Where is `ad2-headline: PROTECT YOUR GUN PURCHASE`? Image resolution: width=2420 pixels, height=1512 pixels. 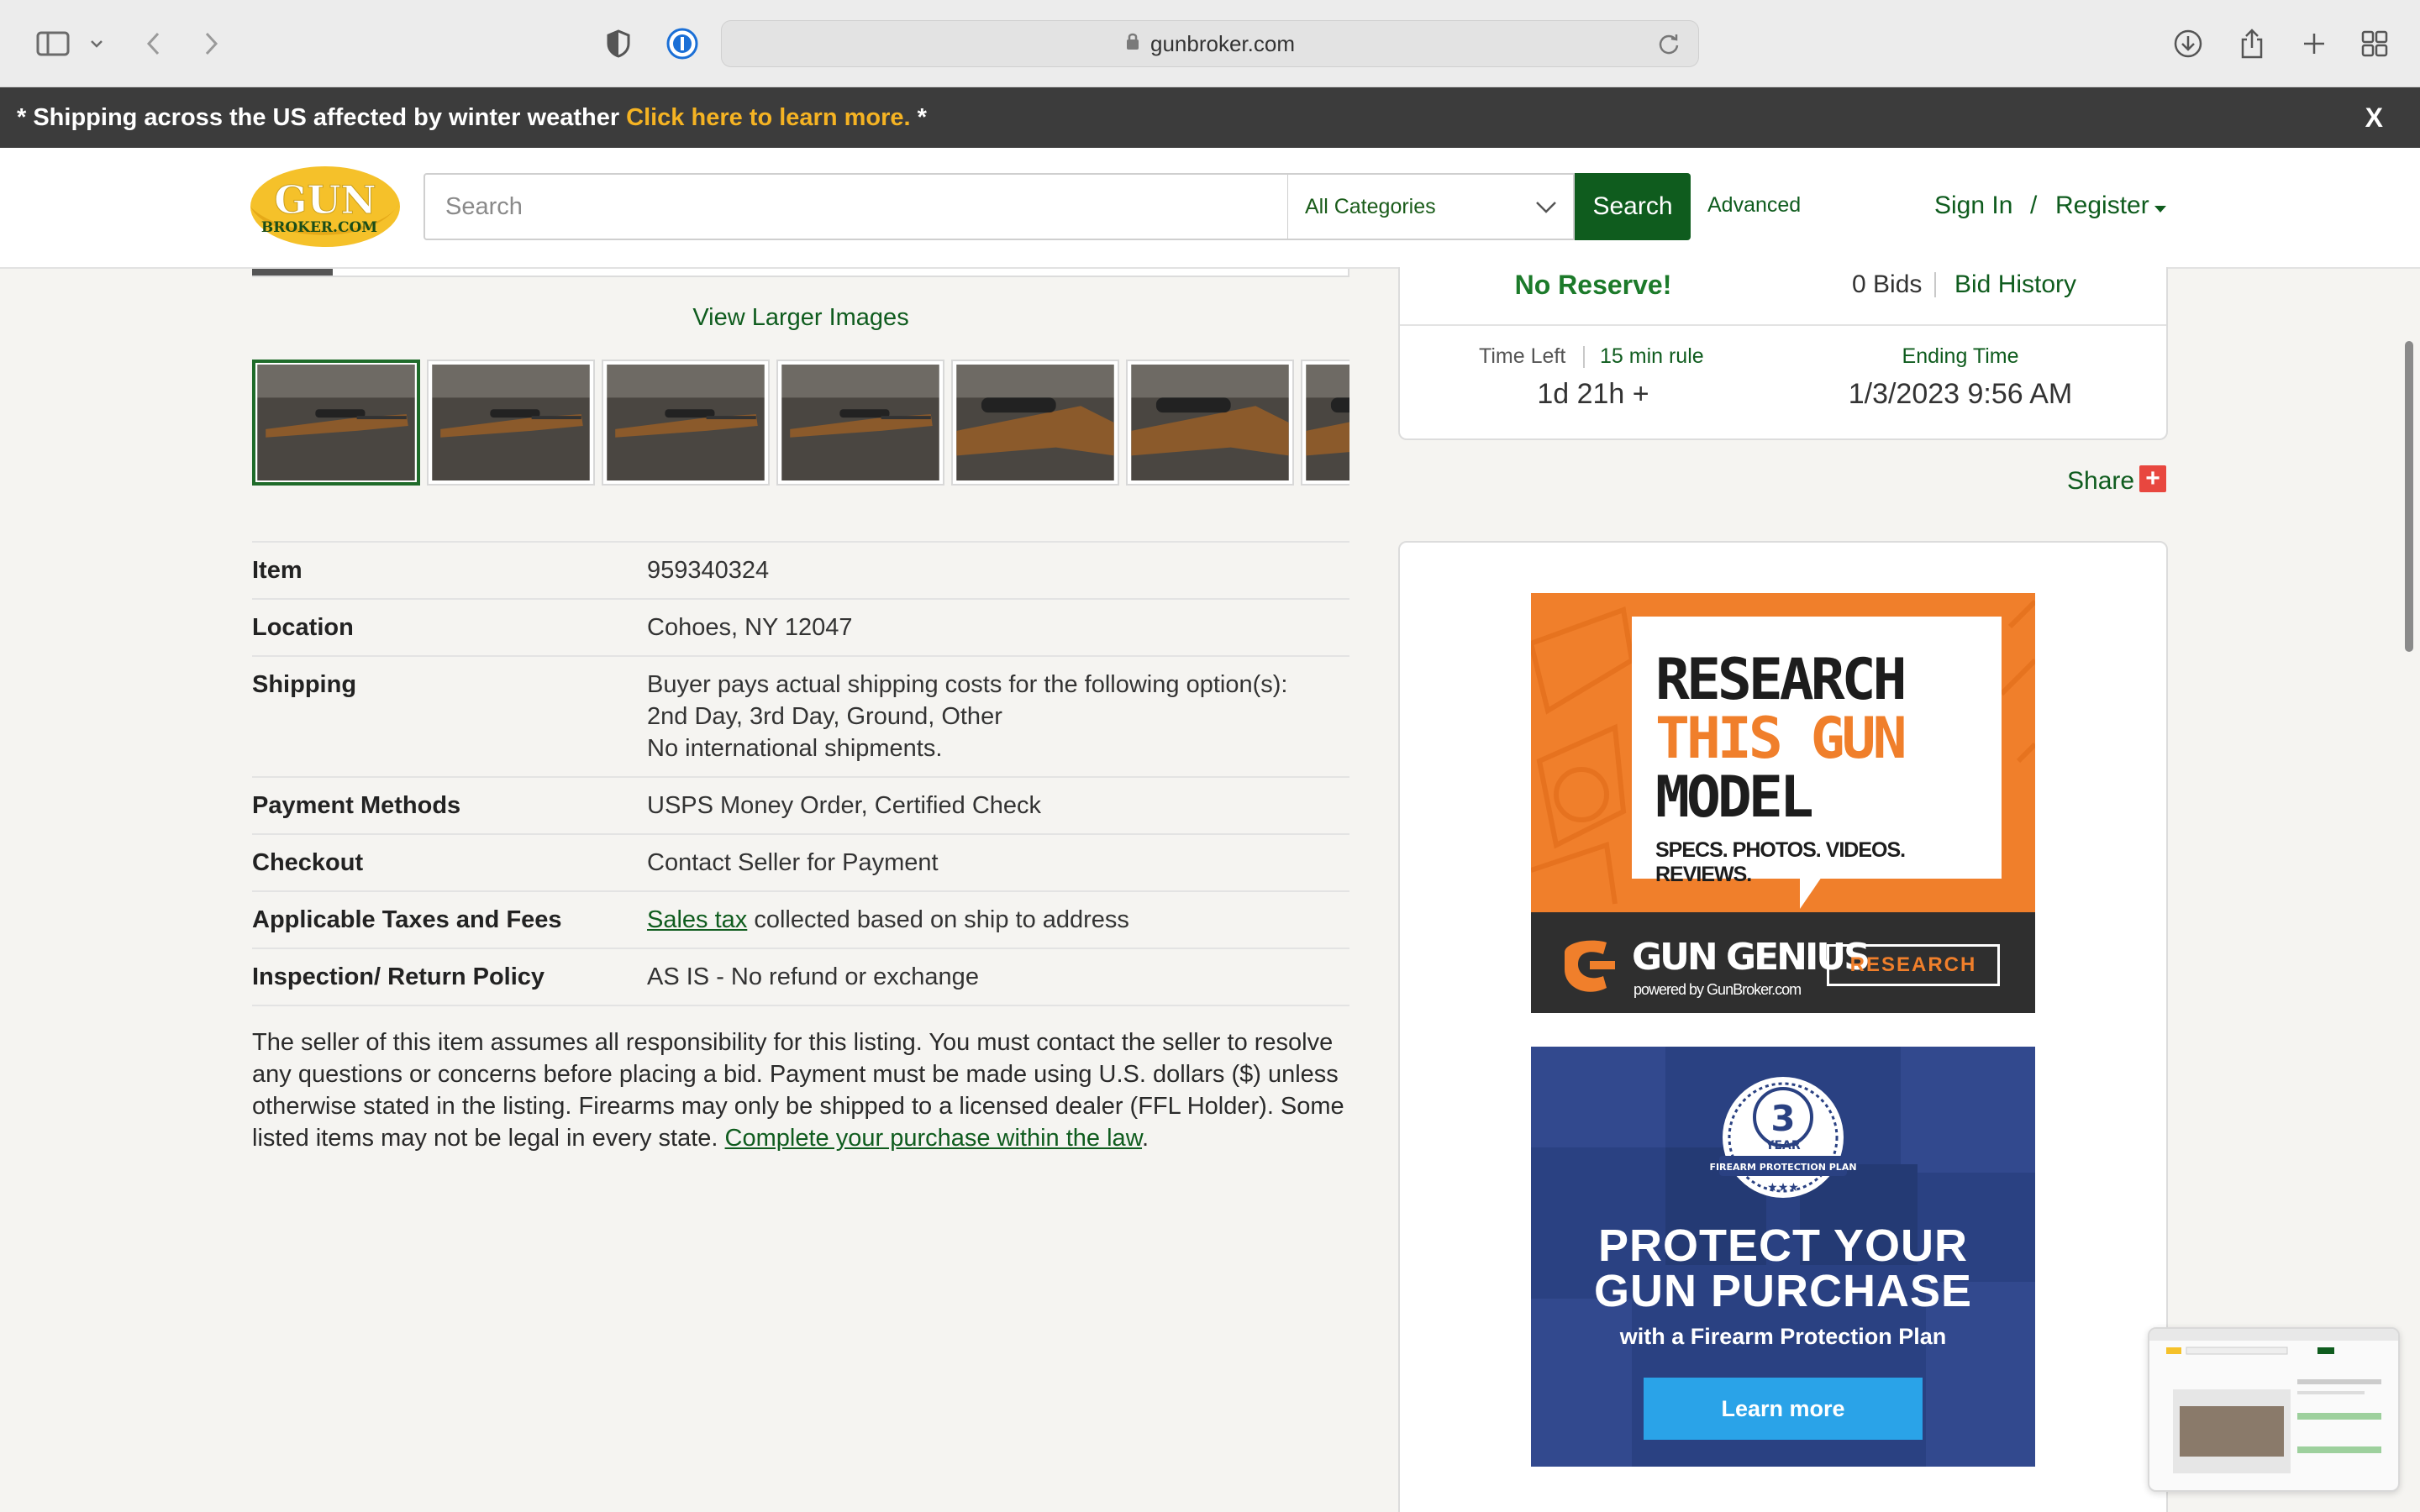
ad2-headline: PROTECT YOUR GUN PURCHASE is located at coordinates (1783, 1268).